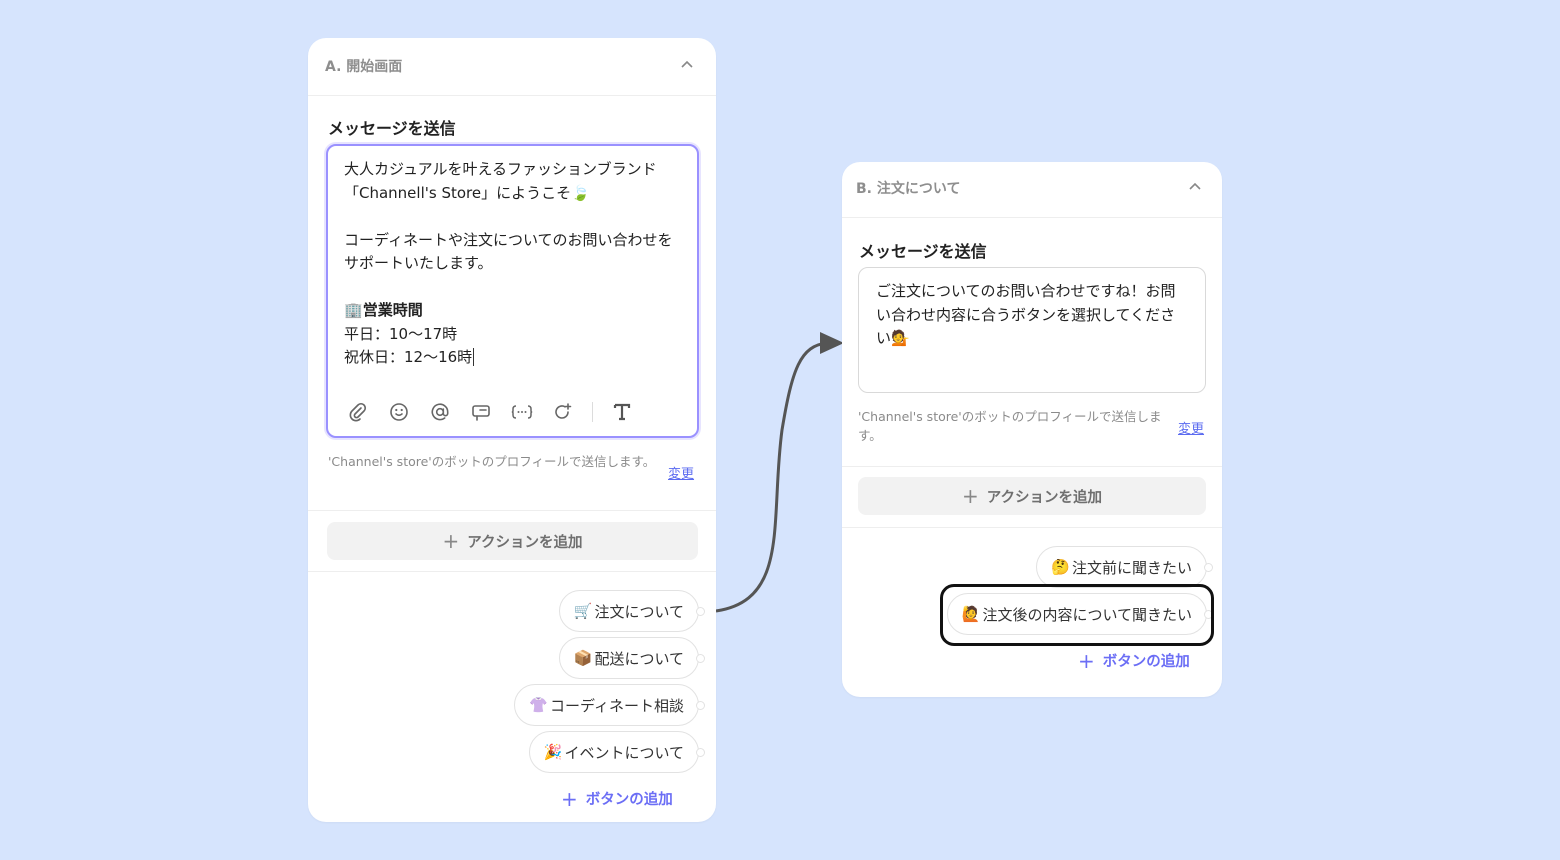 Image resolution: width=1560 pixels, height=860 pixels. Describe the element at coordinates (639, 658) in the screenshot. I see `chip-label: 配送について` at that location.